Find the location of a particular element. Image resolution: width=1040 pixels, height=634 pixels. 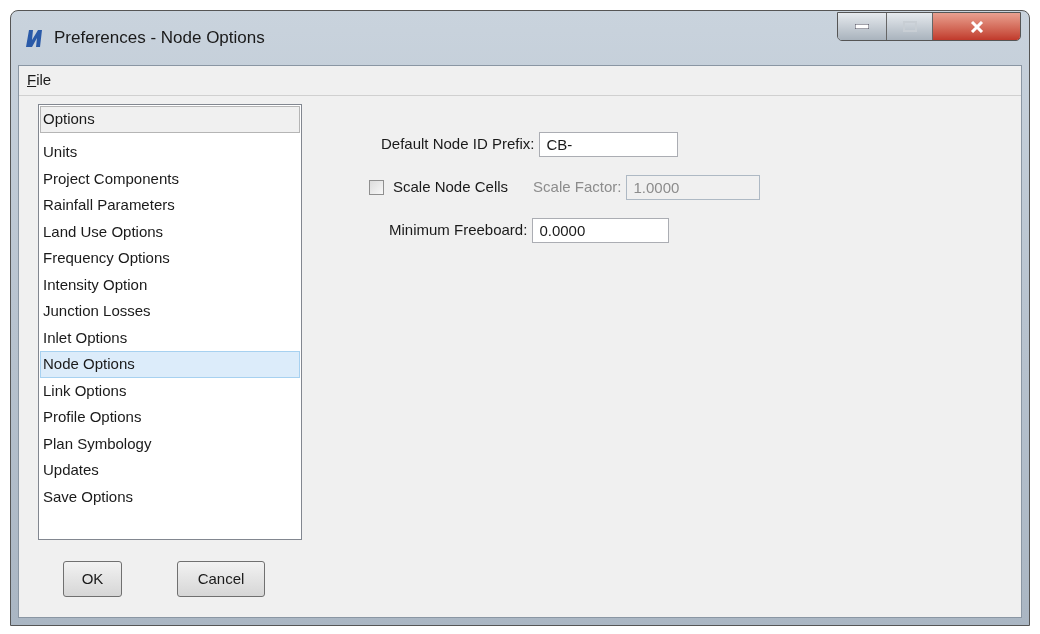

list-item: Inlet Options is located at coordinates (170, 337).